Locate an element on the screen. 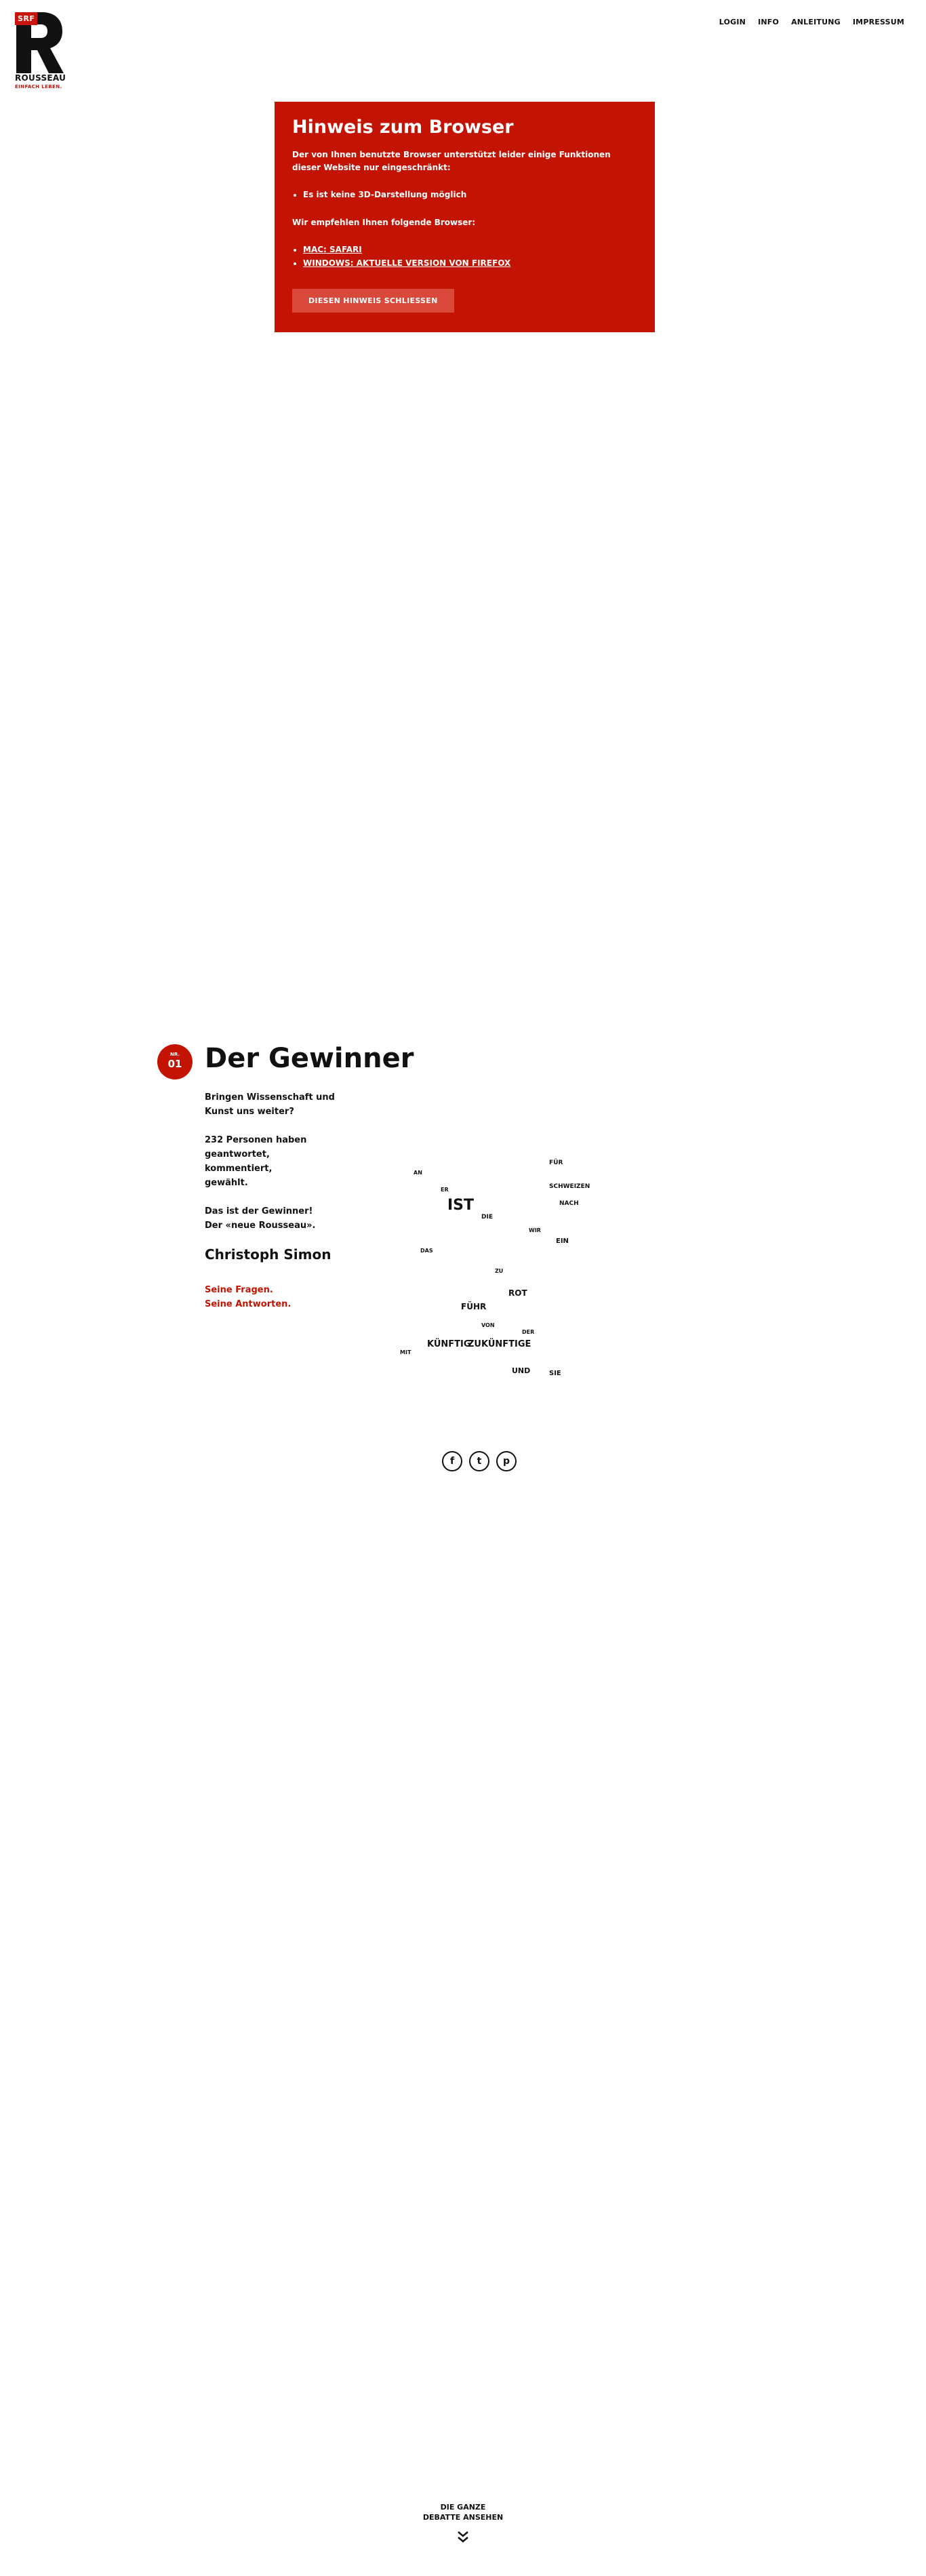  notice-limitations: Es ist keine 3D-Darstellung möglich is located at coordinates (464, 194).